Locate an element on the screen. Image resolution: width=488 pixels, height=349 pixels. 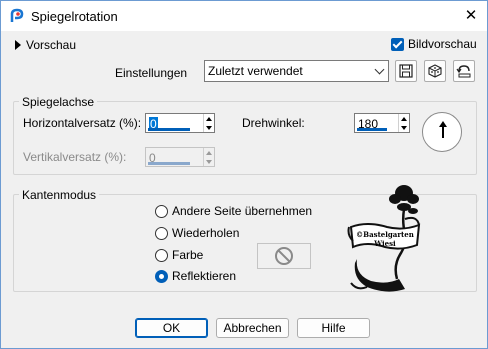
reset-icon is located at coordinates (463, 71).